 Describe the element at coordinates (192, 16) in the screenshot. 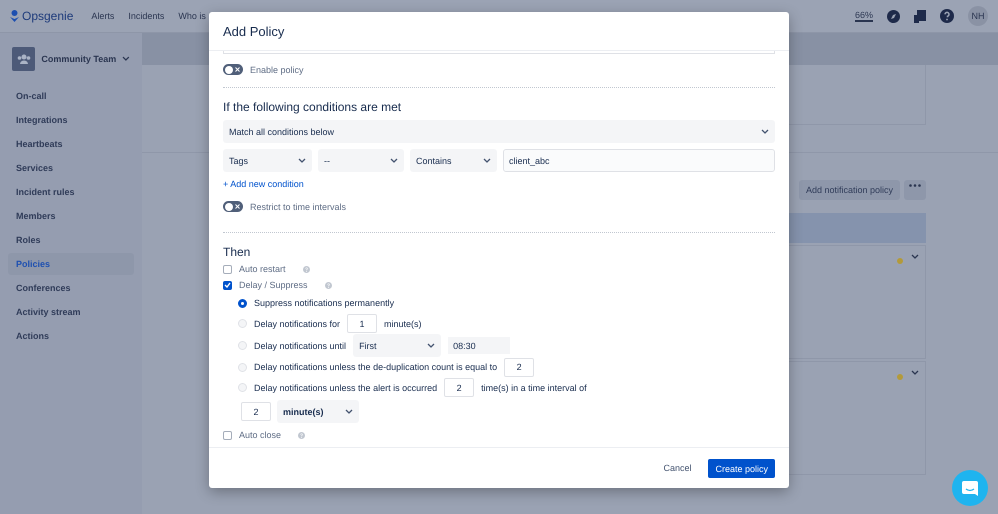

I see `nav-link: Who is` at that location.